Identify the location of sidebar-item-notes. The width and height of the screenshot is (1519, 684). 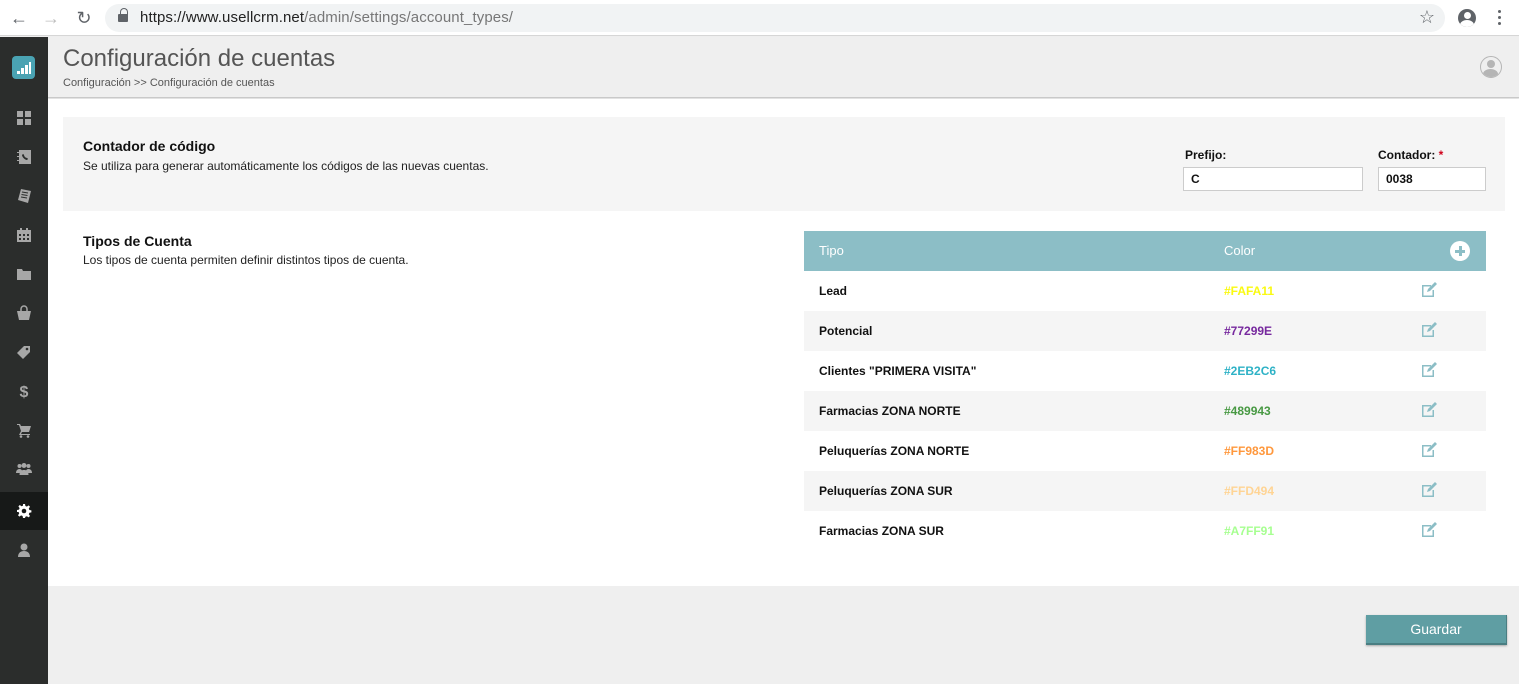
(24, 196).